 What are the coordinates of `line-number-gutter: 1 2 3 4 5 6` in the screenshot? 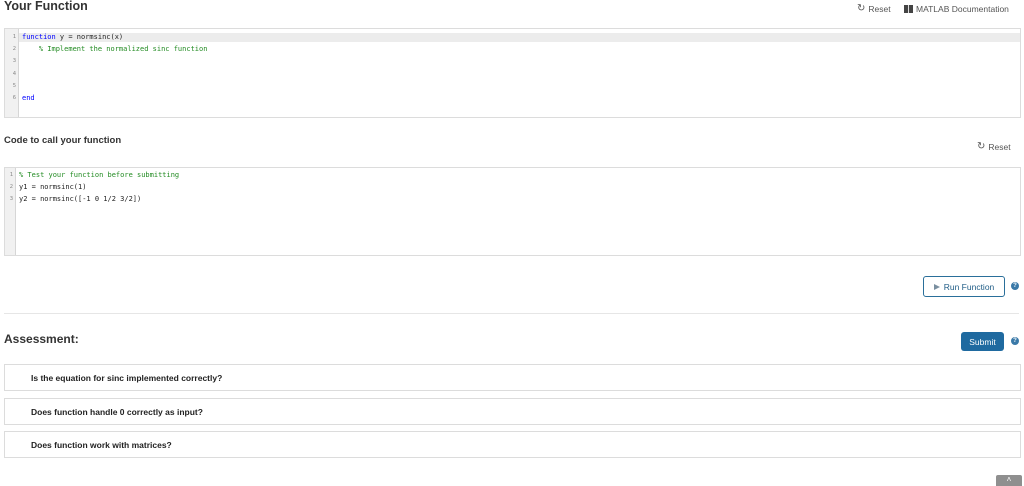 It's located at (12, 73).